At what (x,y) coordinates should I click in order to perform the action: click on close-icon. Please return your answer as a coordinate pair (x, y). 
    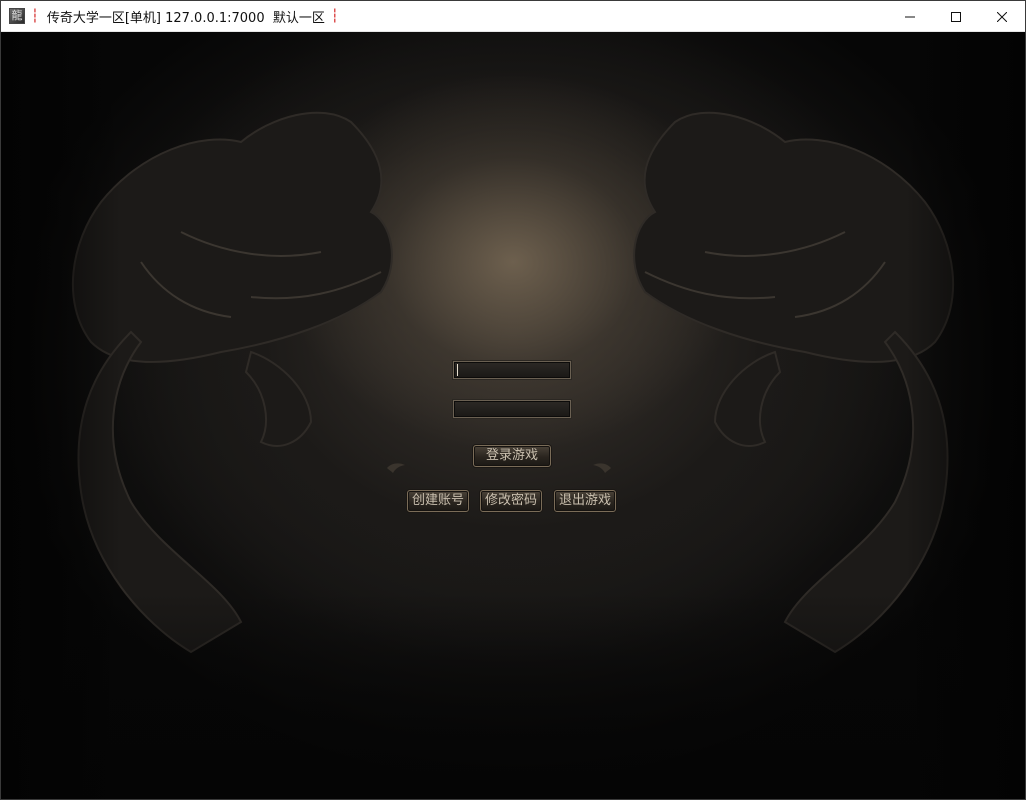
    Looking at the image, I should click on (1002, 16).